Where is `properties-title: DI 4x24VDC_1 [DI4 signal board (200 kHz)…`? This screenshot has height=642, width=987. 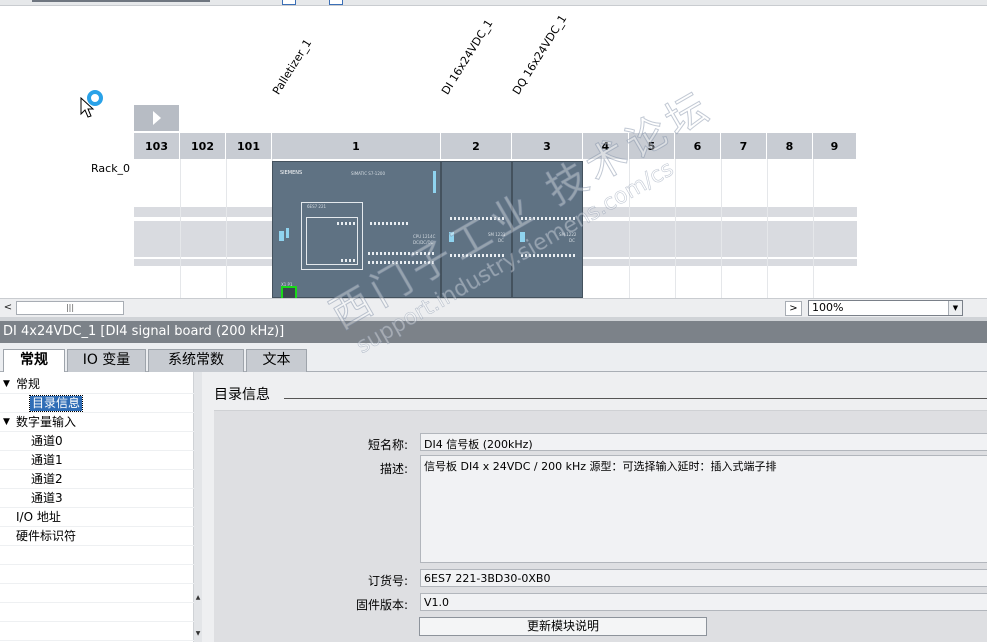
properties-title: DI 4x24VDC_1 [DI4 signal board (200 kHz)… is located at coordinates (493, 332).